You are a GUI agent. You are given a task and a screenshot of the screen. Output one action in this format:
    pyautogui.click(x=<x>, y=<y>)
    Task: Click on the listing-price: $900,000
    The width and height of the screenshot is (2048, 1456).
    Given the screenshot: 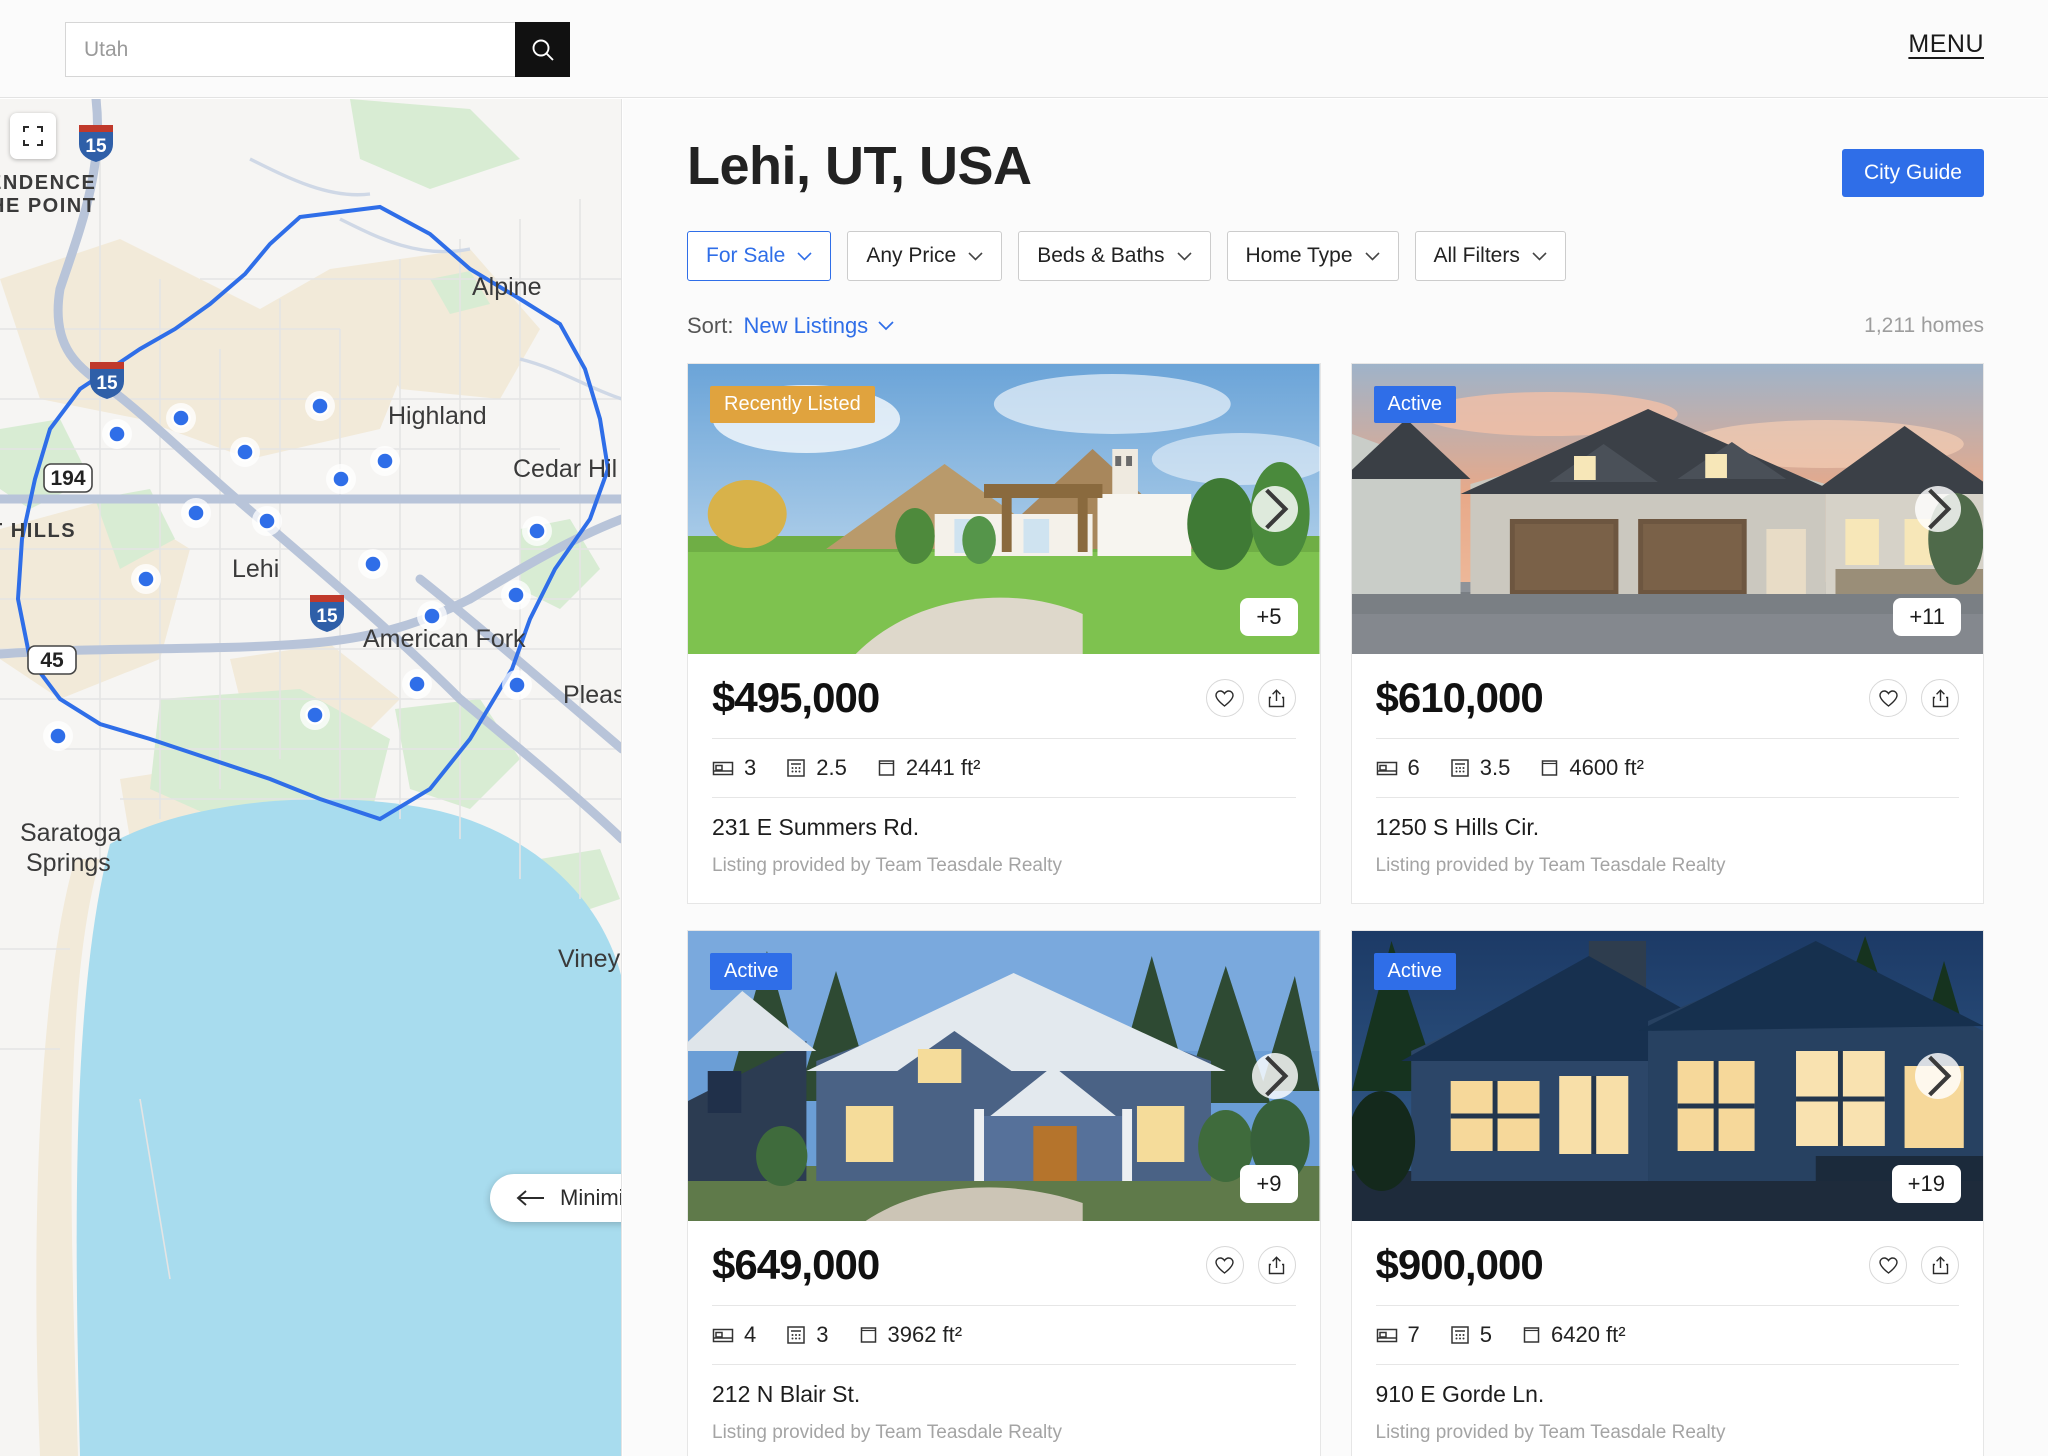 What is the action you would take?
    pyautogui.click(x=1459, y=1264)
    